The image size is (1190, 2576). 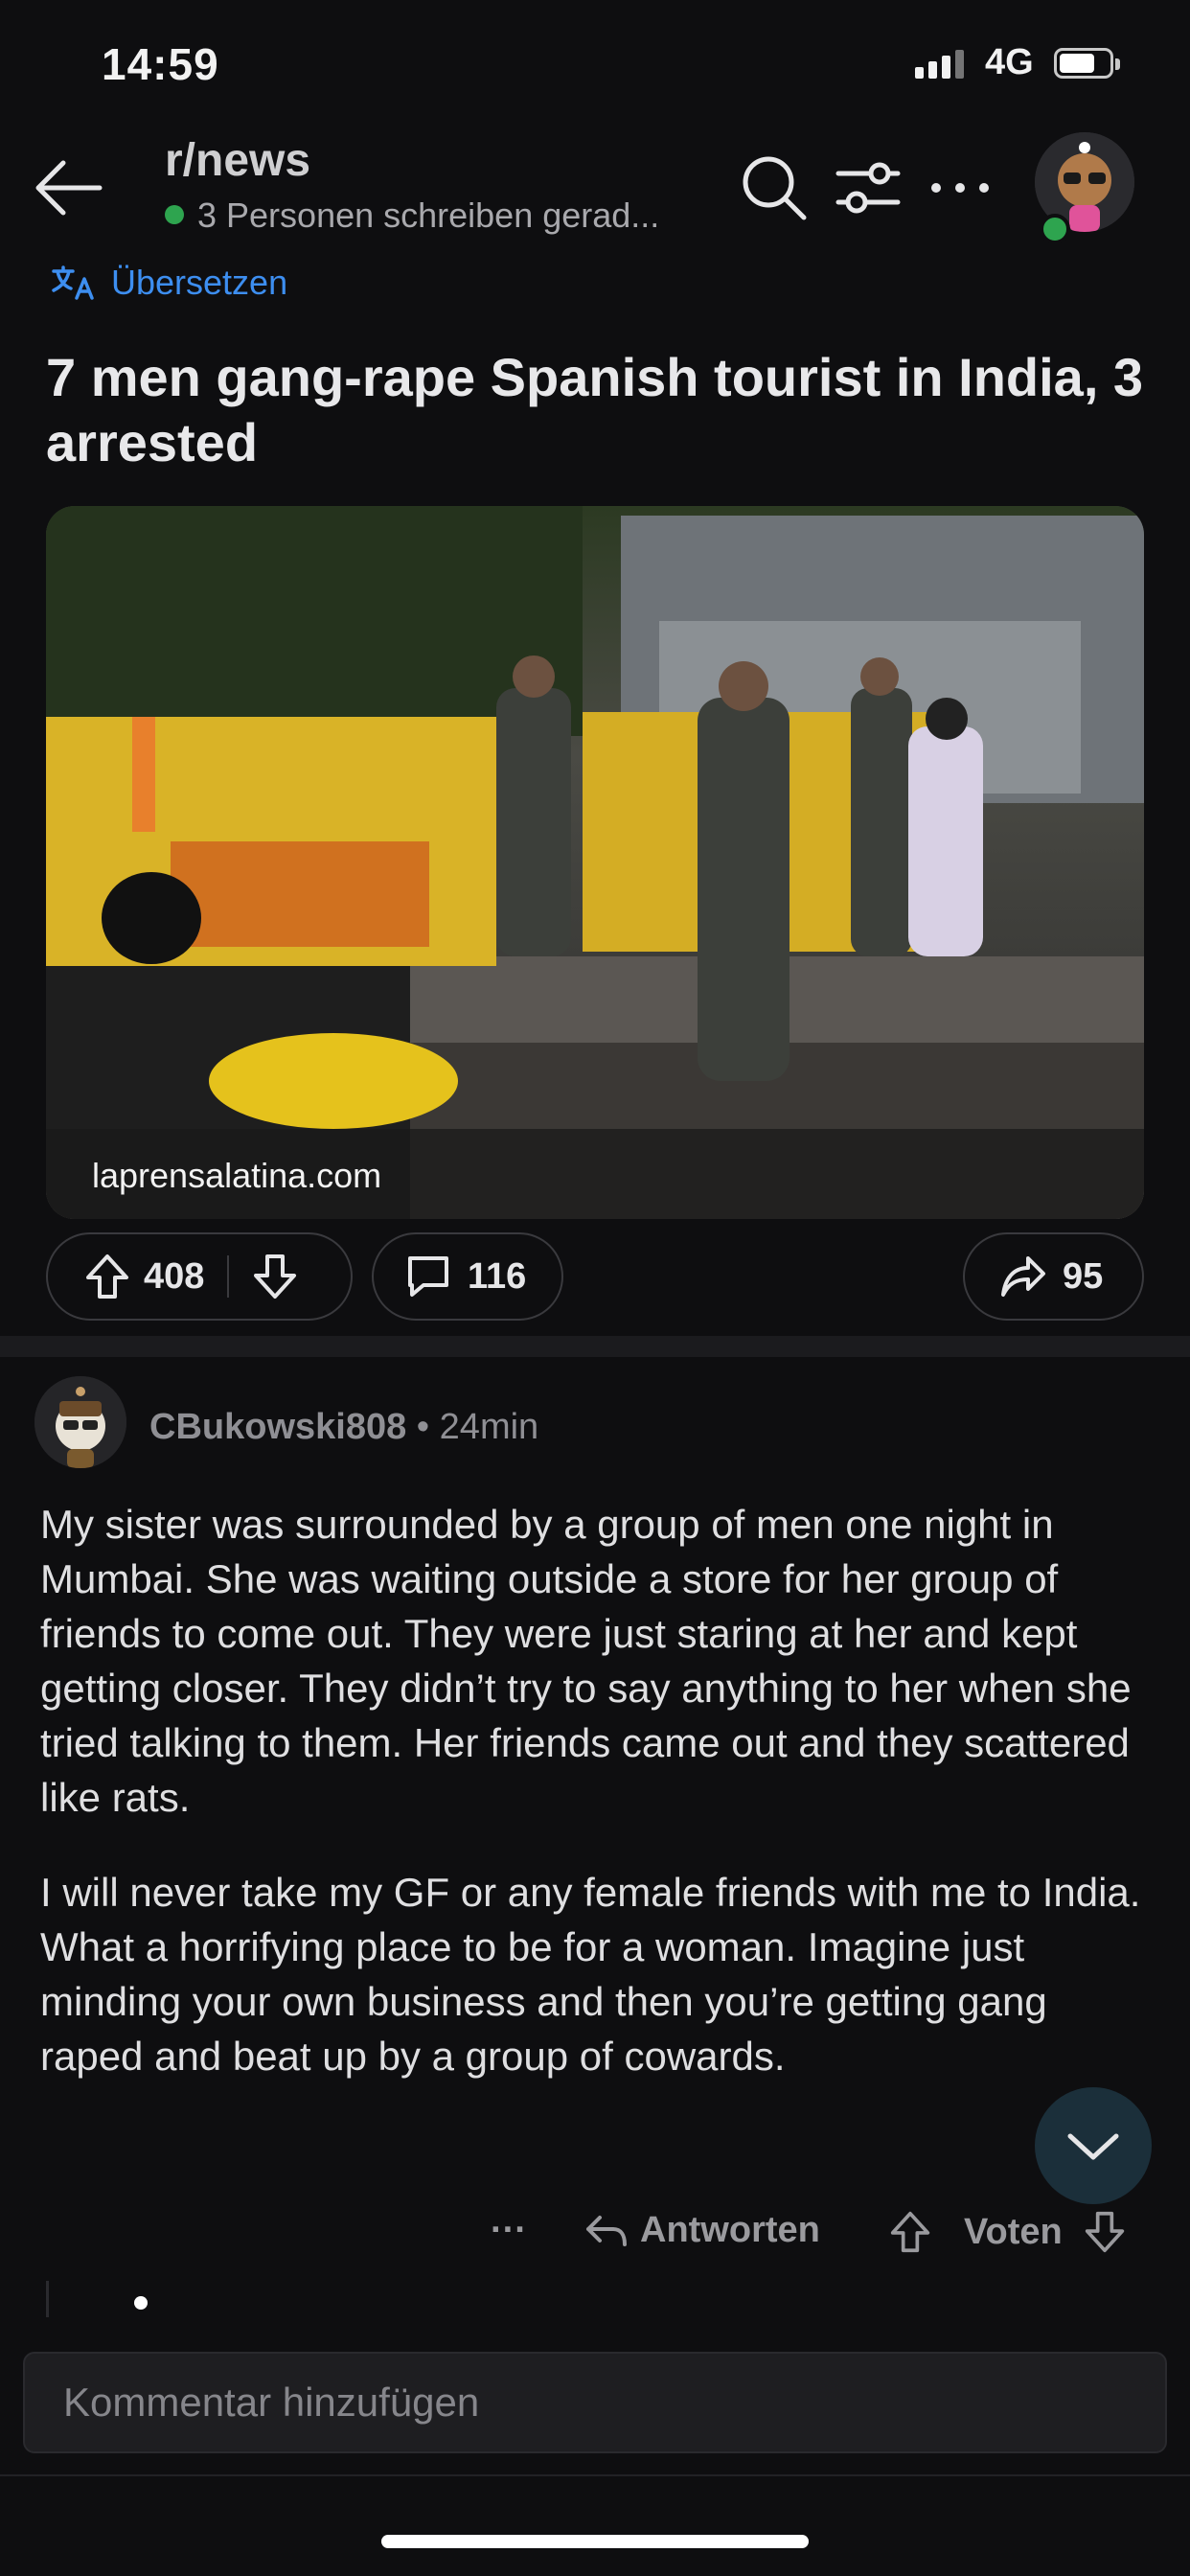 What do you see at coordinates (175, 1276) in the screenshot?
I see `vote-count: 408` at bounding box center [175, 1276].